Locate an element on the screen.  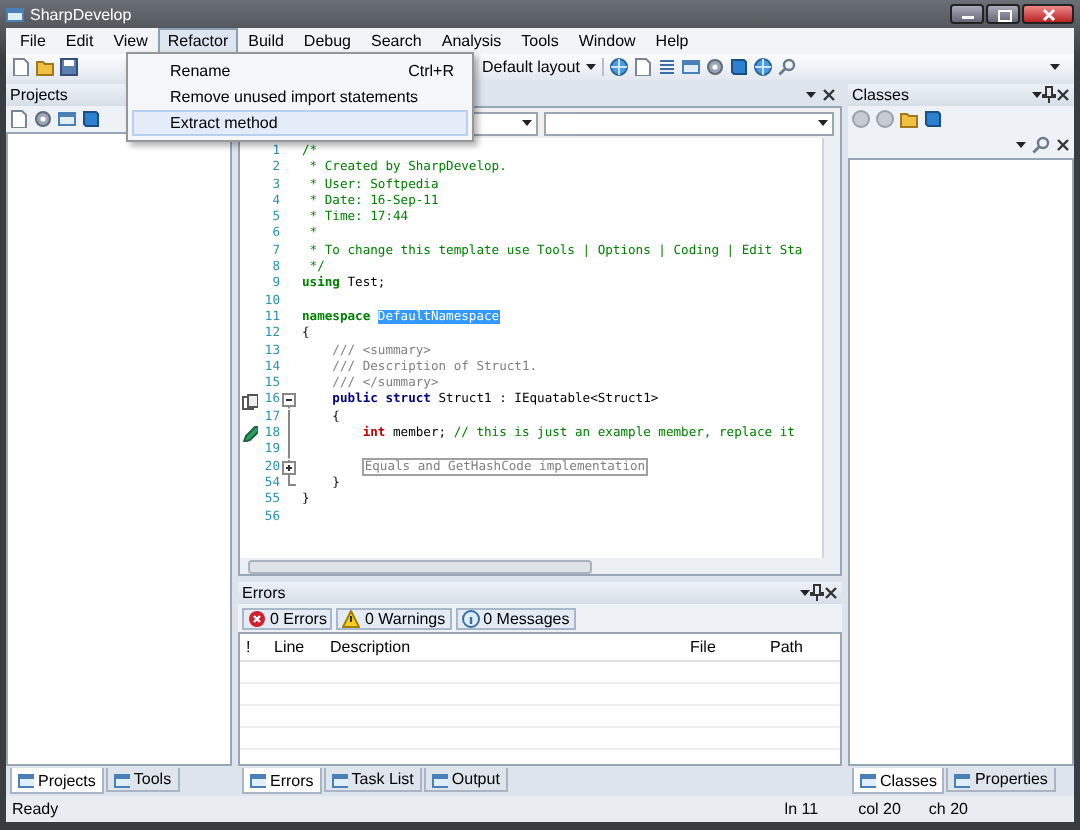
menu-item: Help is located at coordinates (672, 41).